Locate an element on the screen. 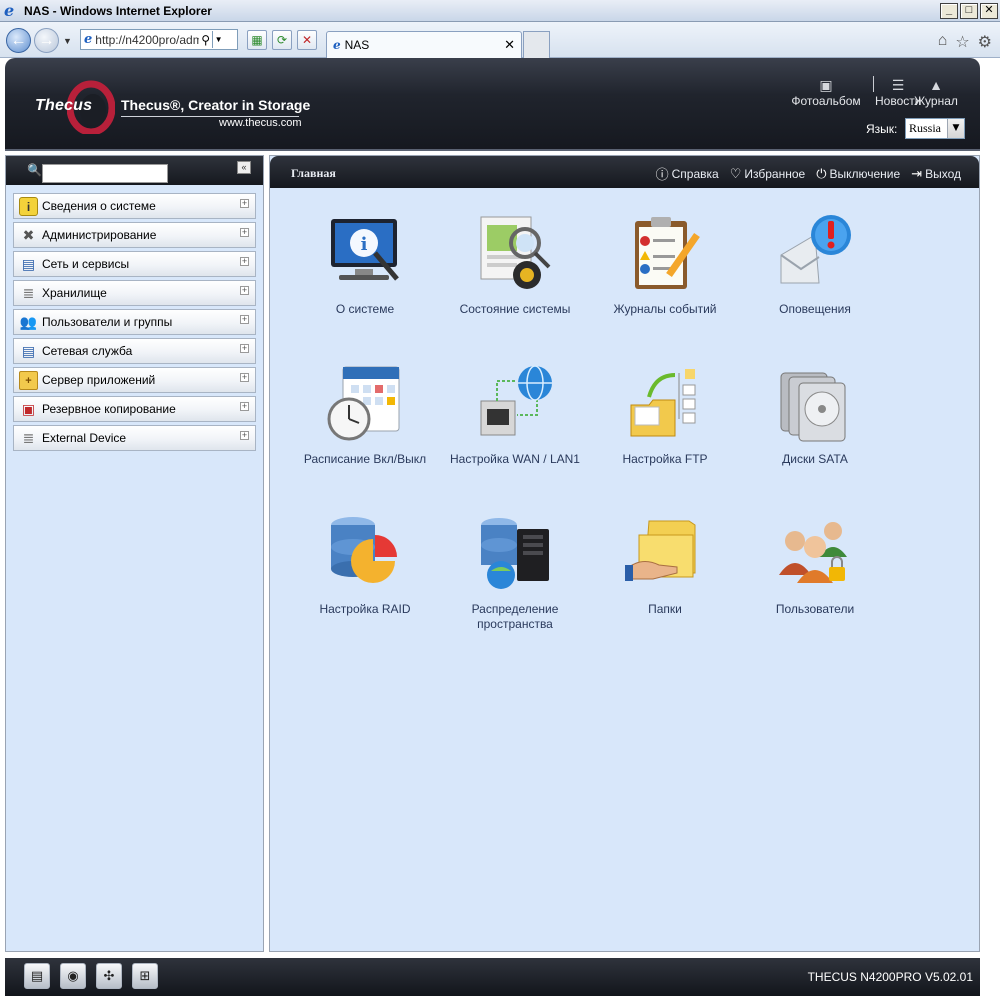  sidebar-item-label: Сервер приложений is located at coordinates (99, 380).